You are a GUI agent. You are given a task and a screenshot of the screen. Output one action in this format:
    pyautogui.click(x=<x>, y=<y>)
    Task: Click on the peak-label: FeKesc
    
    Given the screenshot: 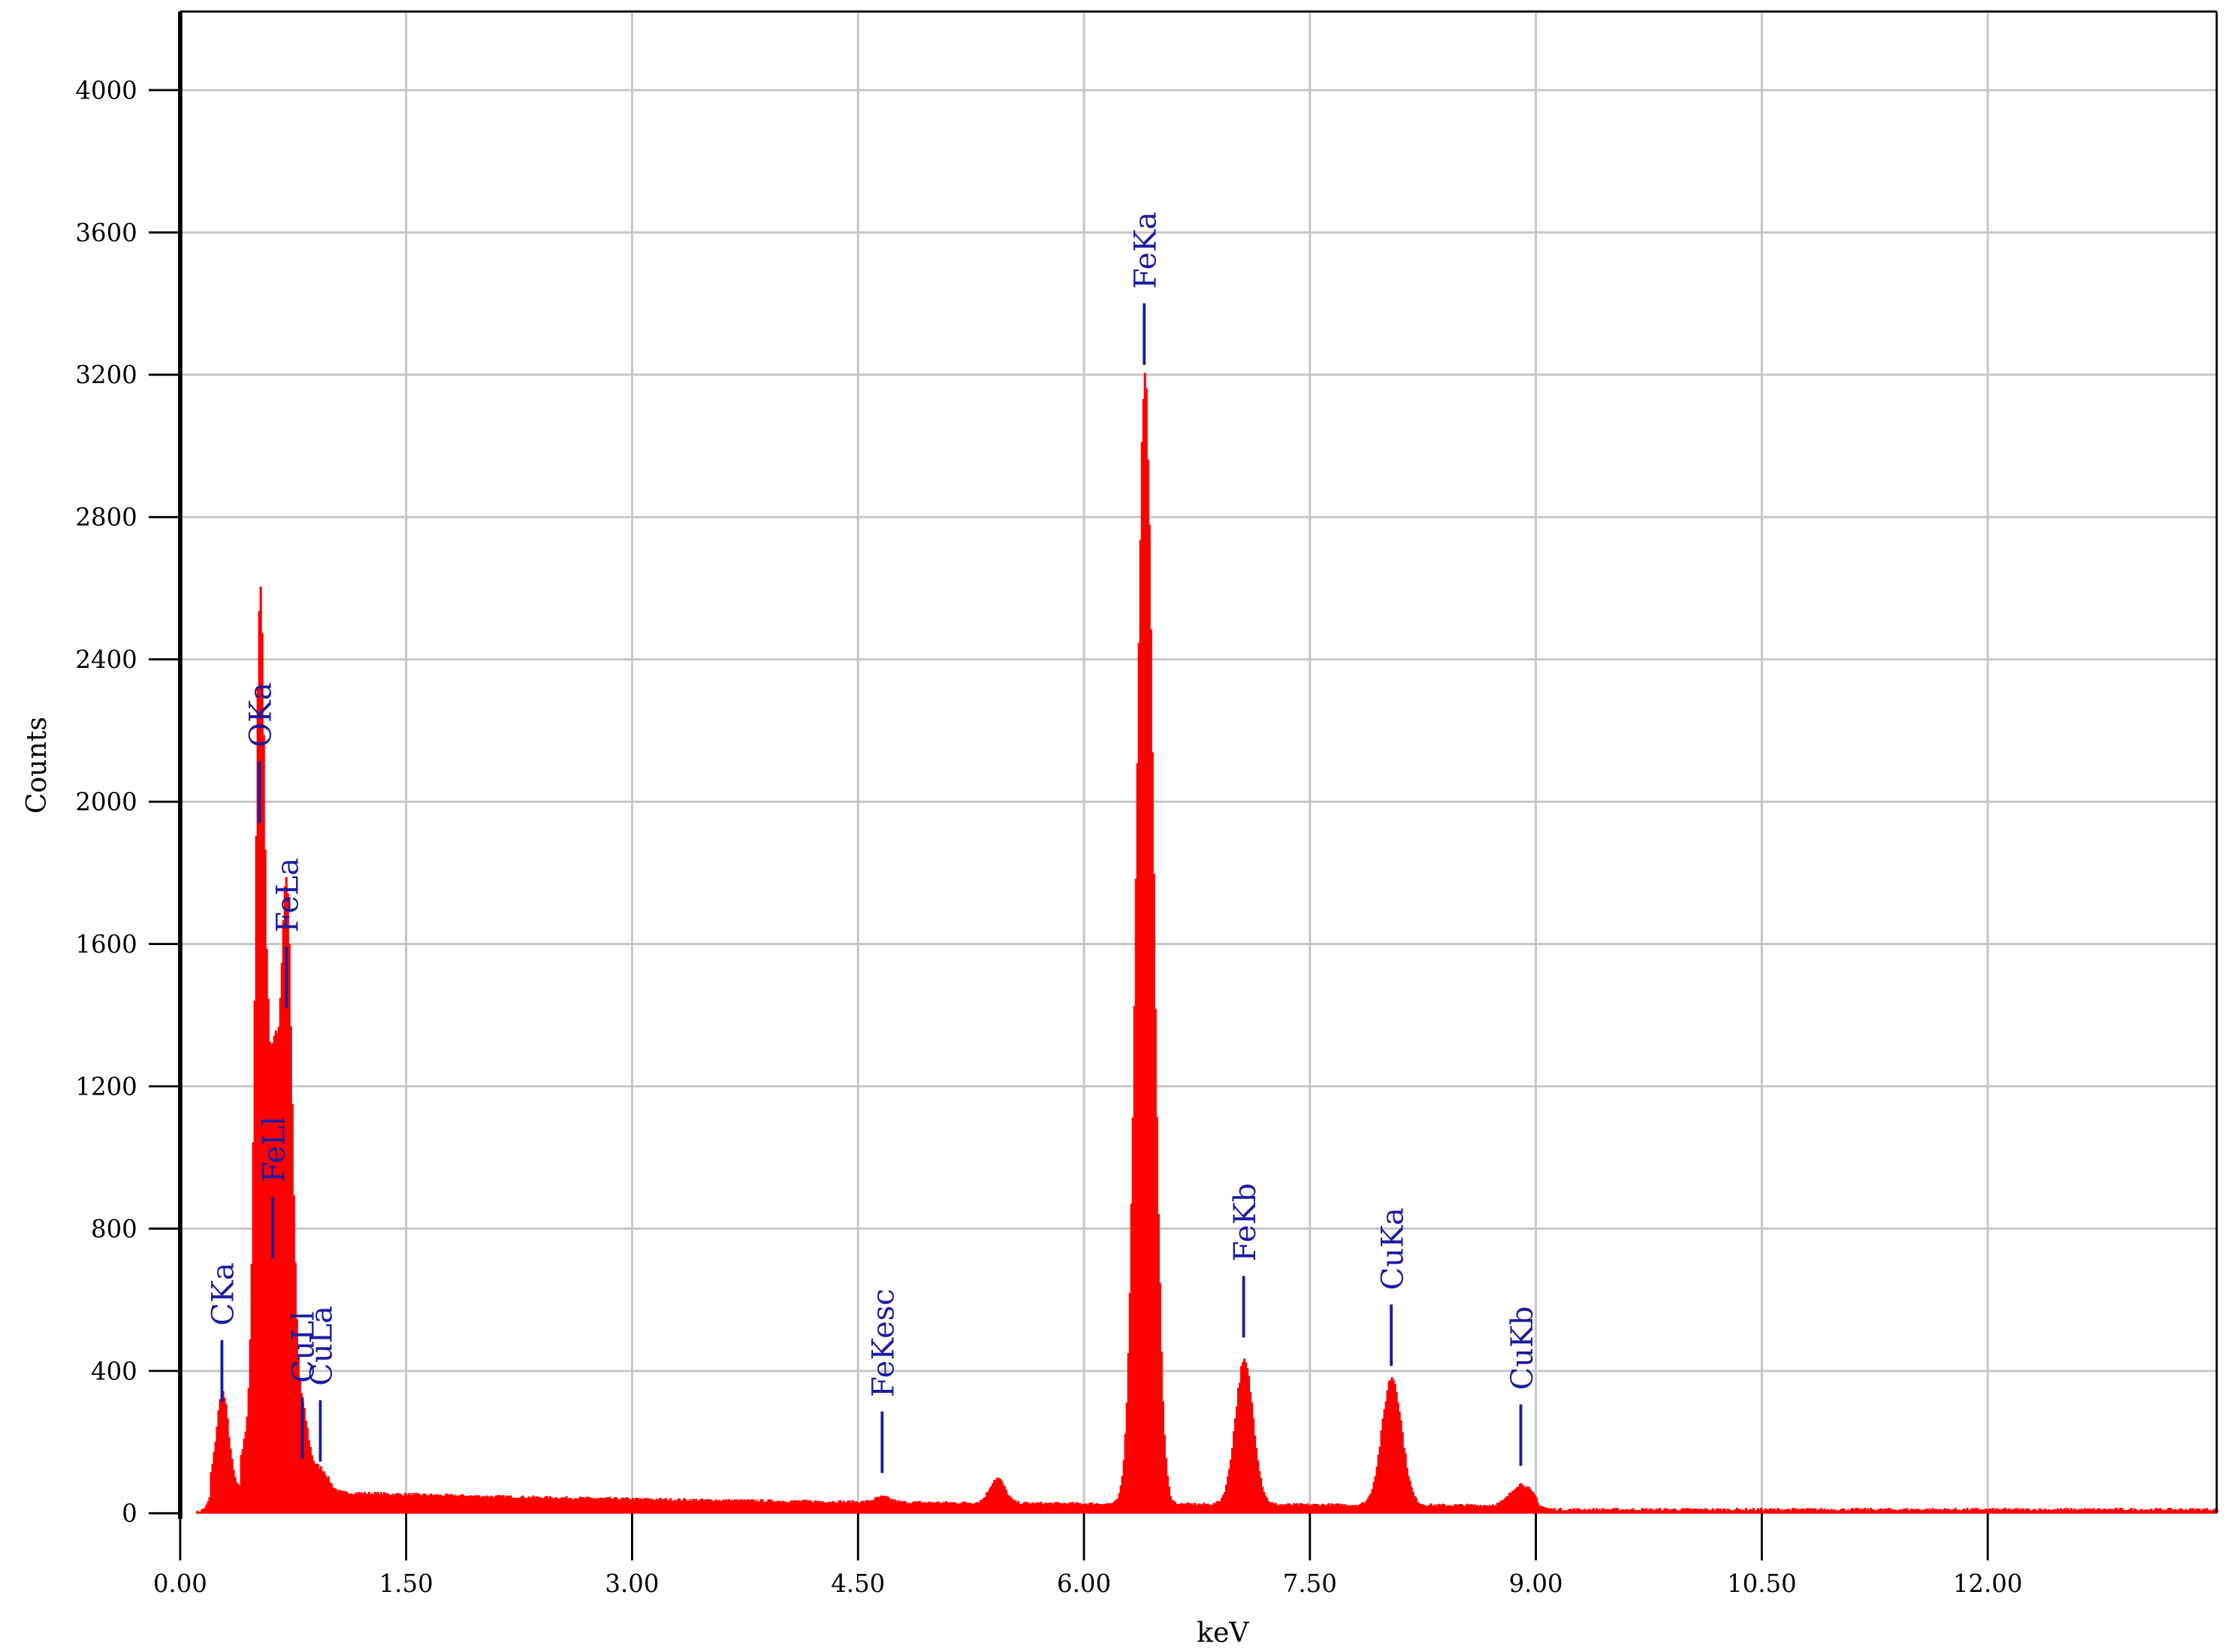 What is the action you would take?
    pyautogui.click(x=884, y=1343)
    